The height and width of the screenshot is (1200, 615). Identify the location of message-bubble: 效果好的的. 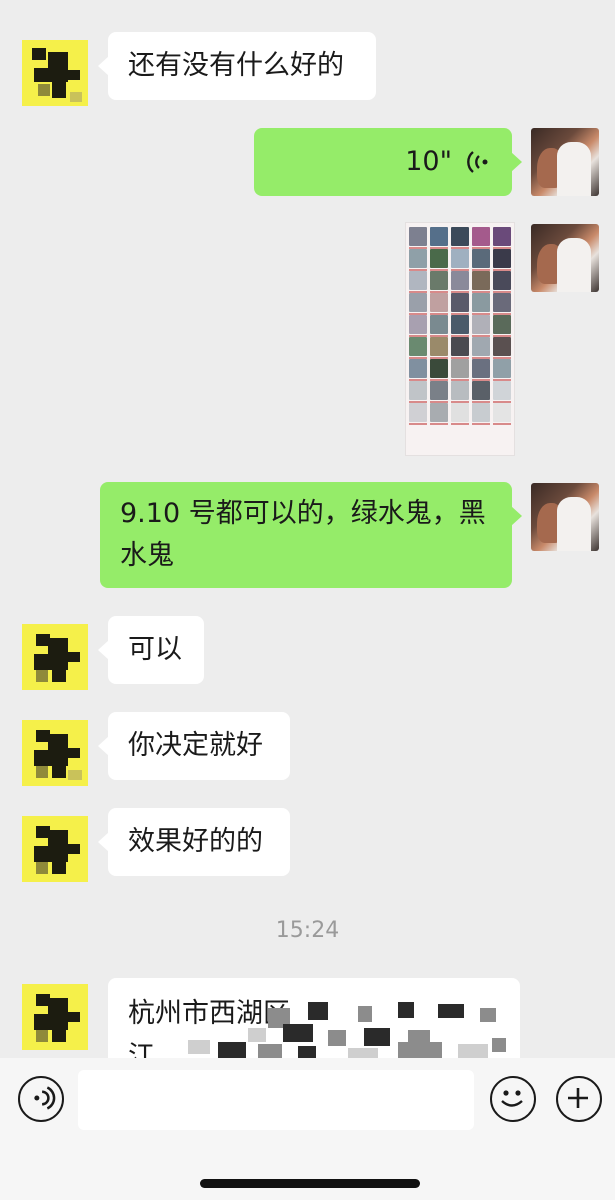
(194, 842).